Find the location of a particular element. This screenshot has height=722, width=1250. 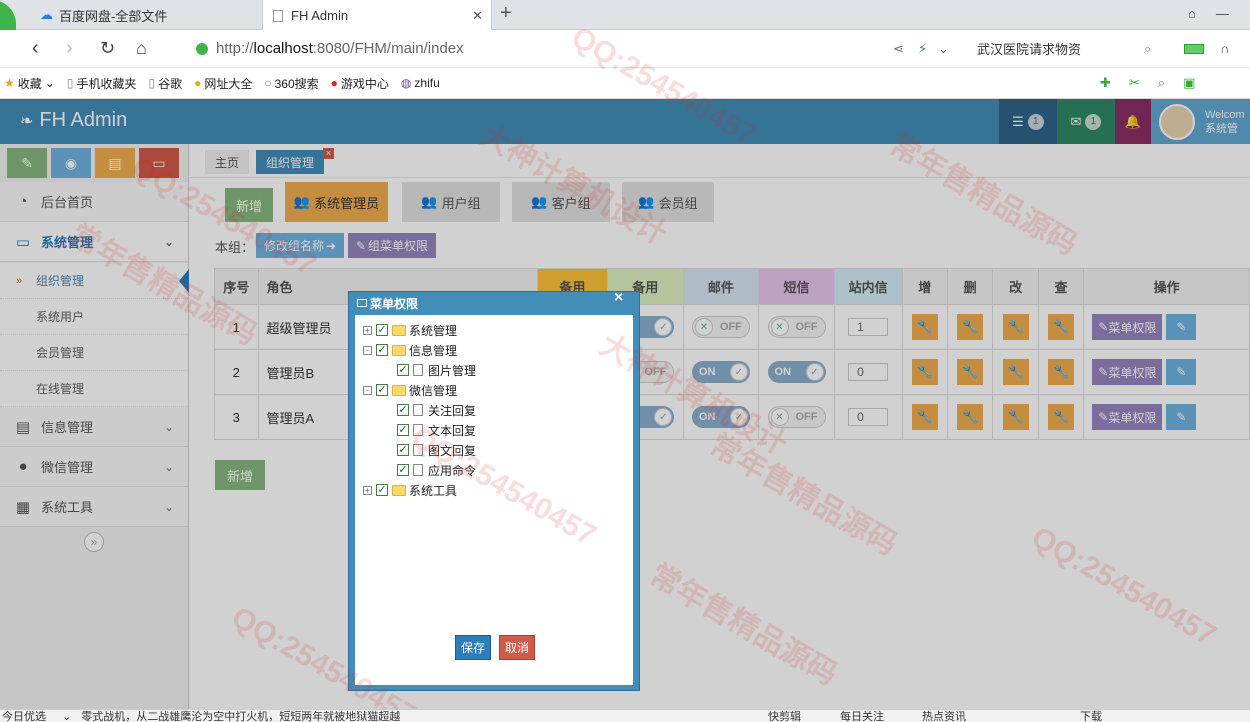

tree-node-system: + ✓ 系统管理 is located at coordinates (410, 330).